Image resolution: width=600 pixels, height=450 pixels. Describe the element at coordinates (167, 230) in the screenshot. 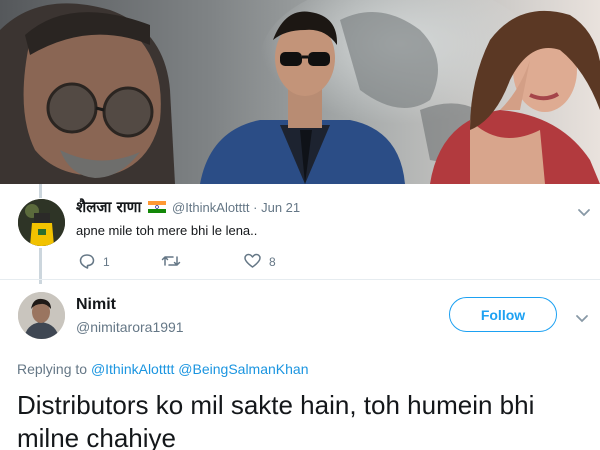

I see `tweet-text: apne mile toh mere bhi le lena..` at that location.